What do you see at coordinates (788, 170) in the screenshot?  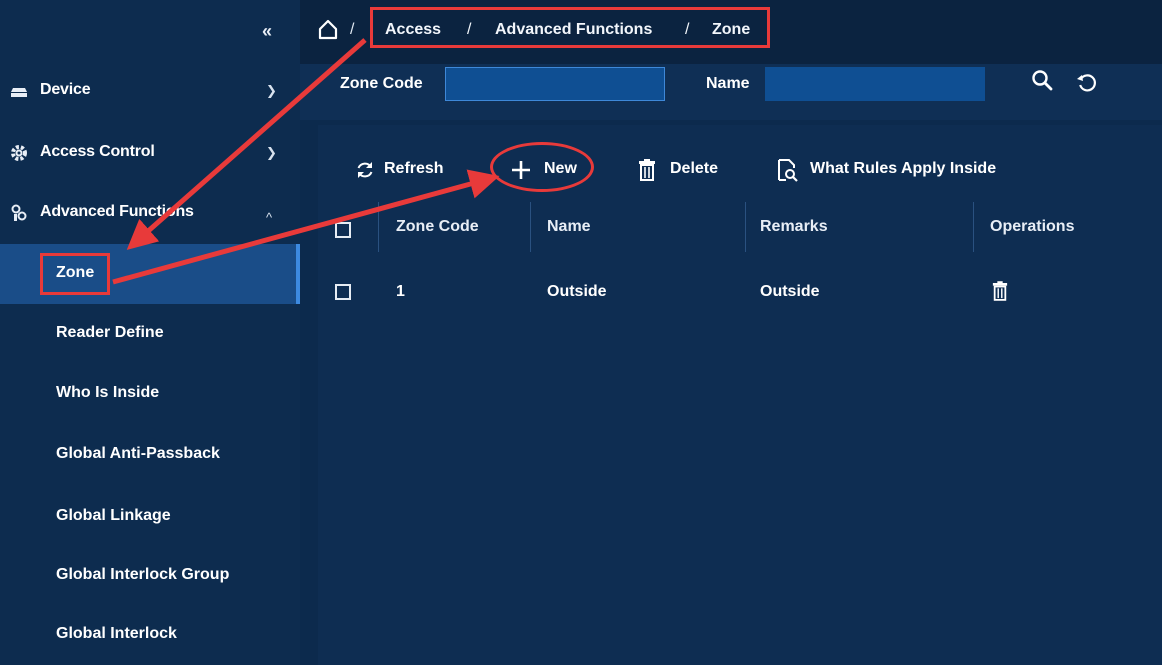 I see `document-search-icon` at bounding box center [788, 170].